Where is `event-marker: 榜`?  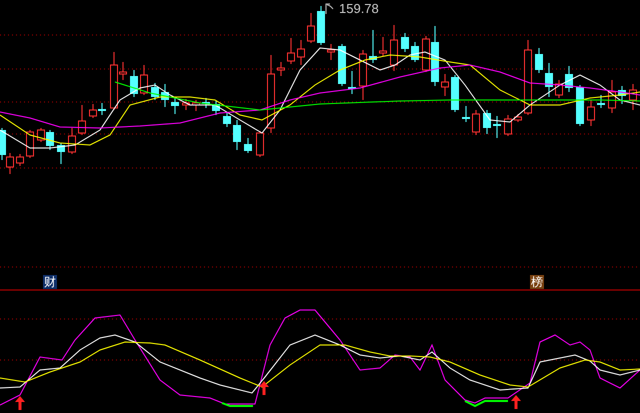
event-marker: 榜 is located at coordinates (537, 282).